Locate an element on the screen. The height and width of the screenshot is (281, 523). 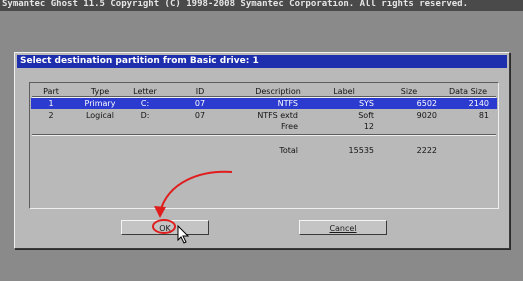
cancel-button: Cancel is located at coordinates (343, 227).